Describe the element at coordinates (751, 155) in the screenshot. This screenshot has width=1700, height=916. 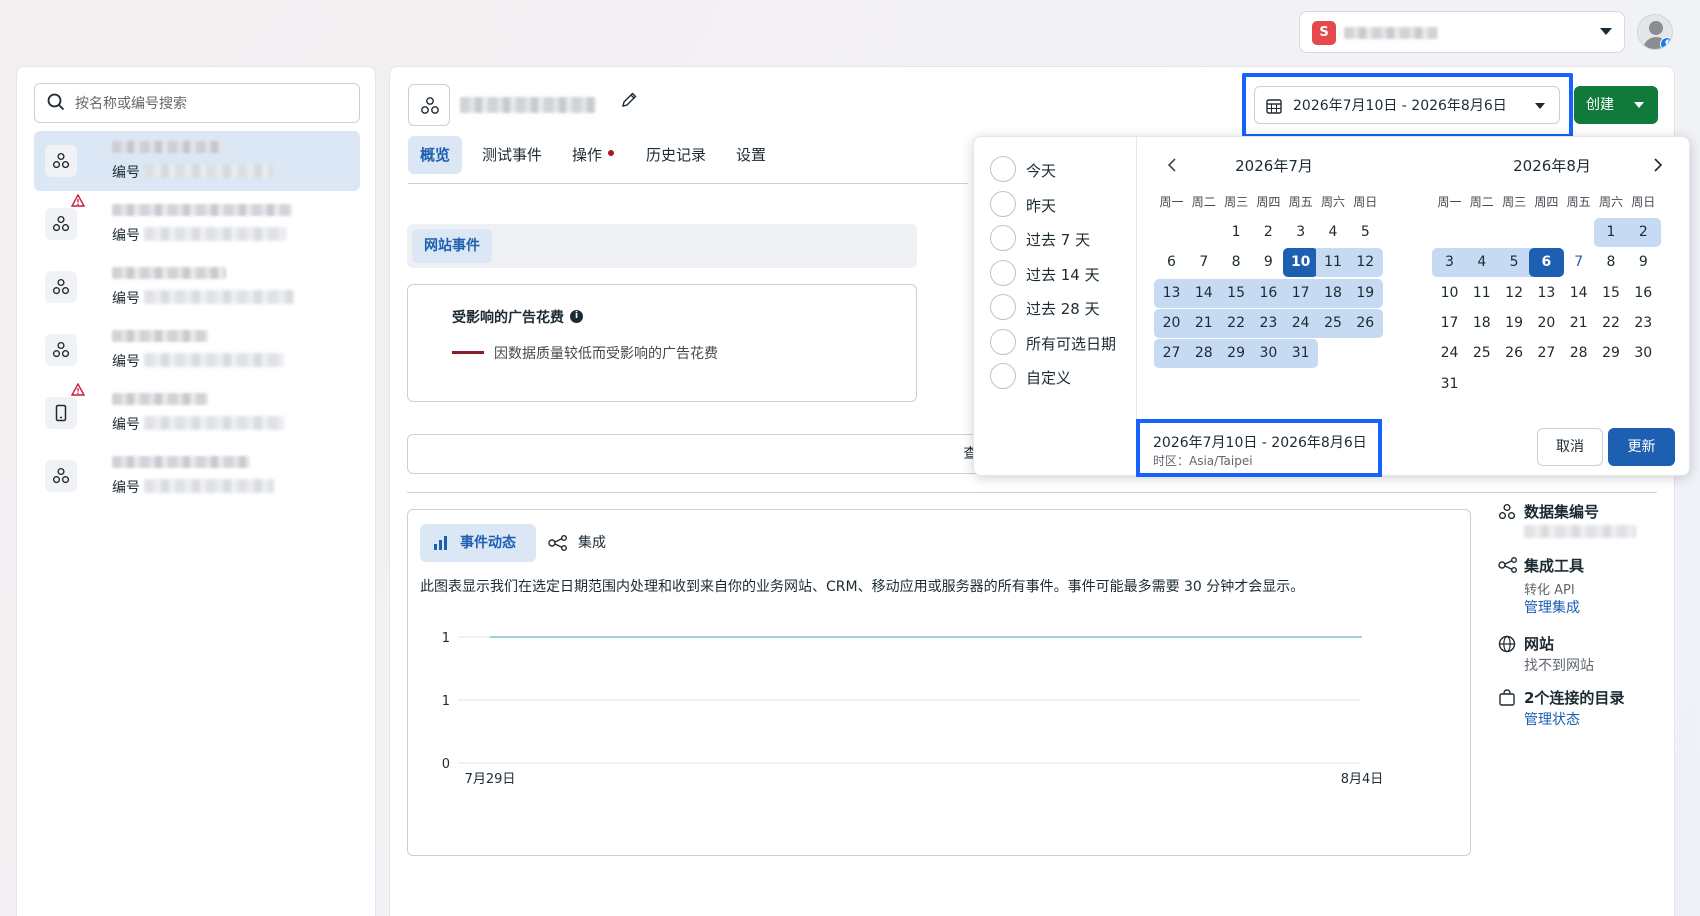
I see `tab-settings: 设置` at that location.